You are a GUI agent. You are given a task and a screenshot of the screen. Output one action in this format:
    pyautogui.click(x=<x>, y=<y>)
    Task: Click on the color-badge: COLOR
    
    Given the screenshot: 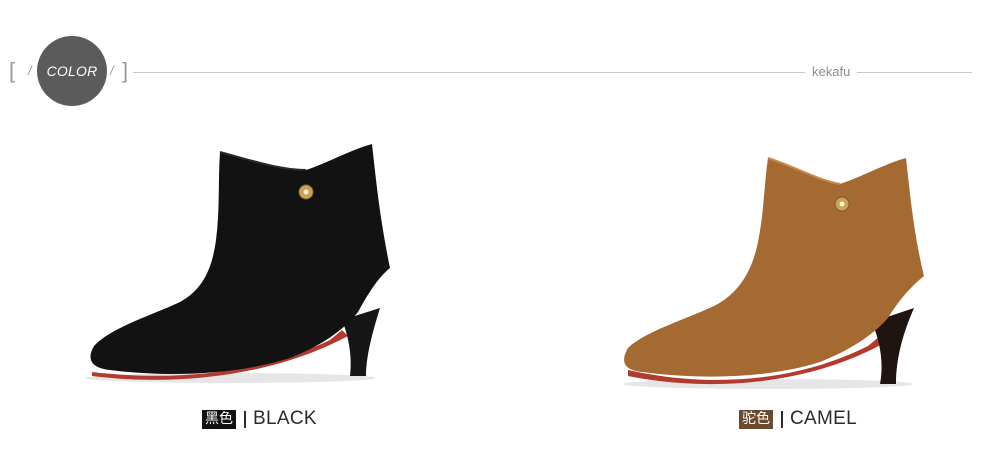 What is the action you would take?
    pyautogui.click(x=72, y=71)
    